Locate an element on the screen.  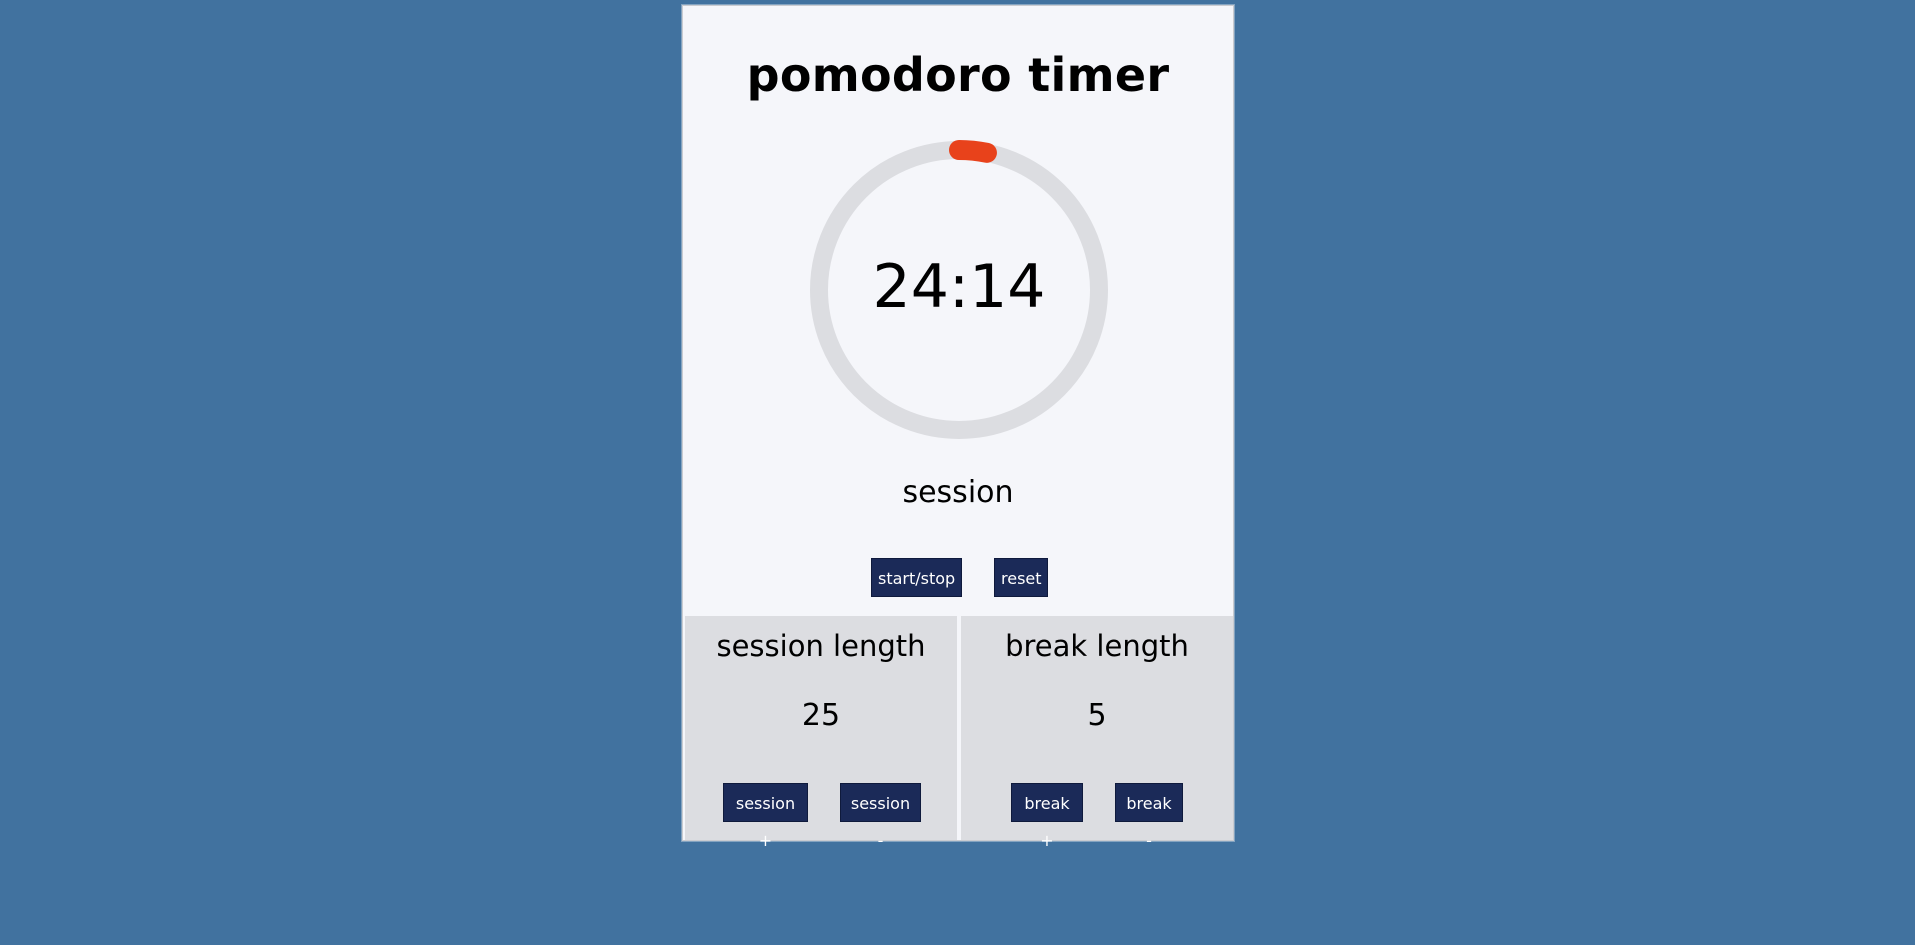
session-increment-button: session + is located at coordinates (765, 816).